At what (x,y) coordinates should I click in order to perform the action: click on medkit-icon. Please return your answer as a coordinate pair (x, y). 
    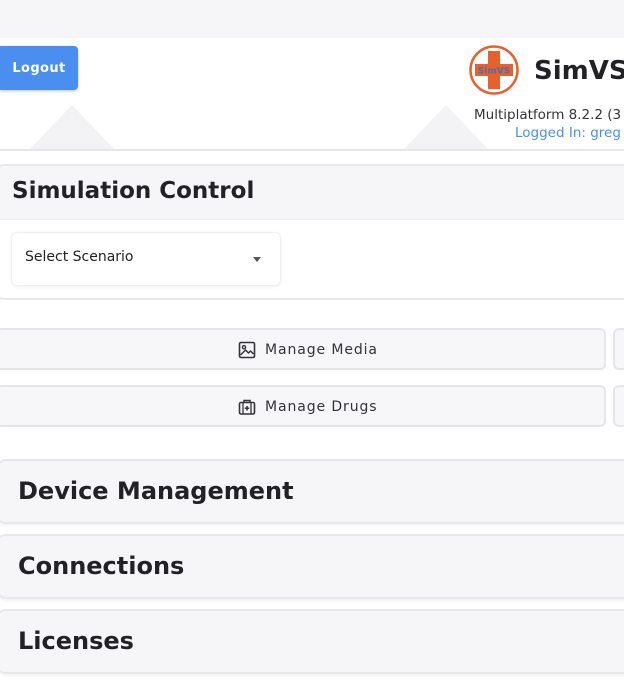
    Looking at the image, I should click on (247, 407).